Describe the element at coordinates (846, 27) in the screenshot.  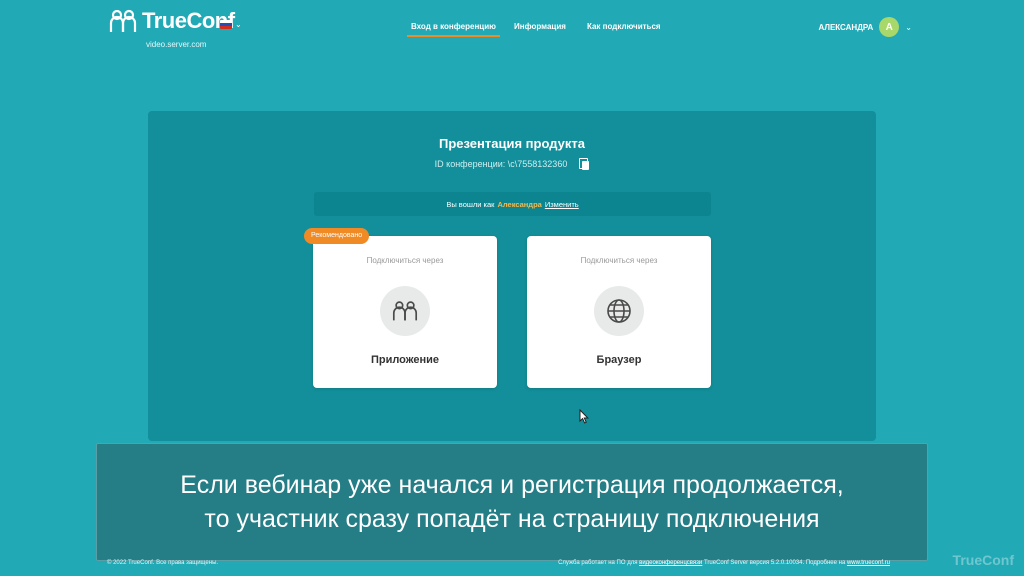
I see `user-name: АЛЕКСАНДРА` at that location.